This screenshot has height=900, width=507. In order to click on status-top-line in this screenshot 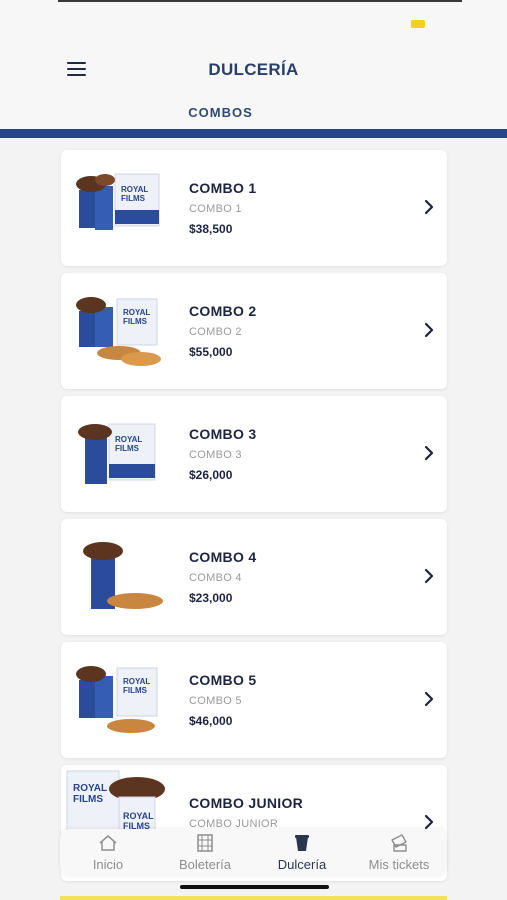, I will do `click(260, 1)`.